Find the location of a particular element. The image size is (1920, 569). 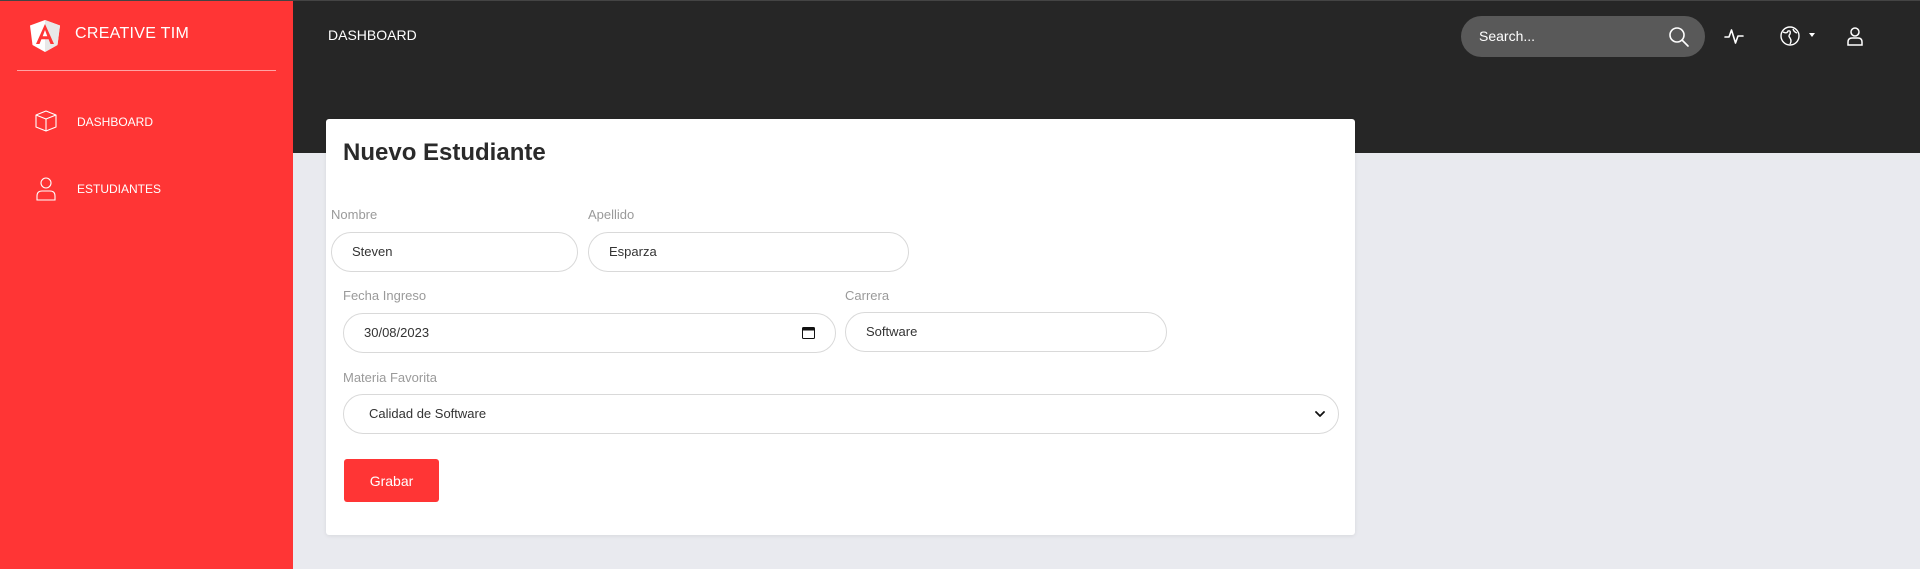

carrera-label: Carrera is located at coordinates (867, 295).